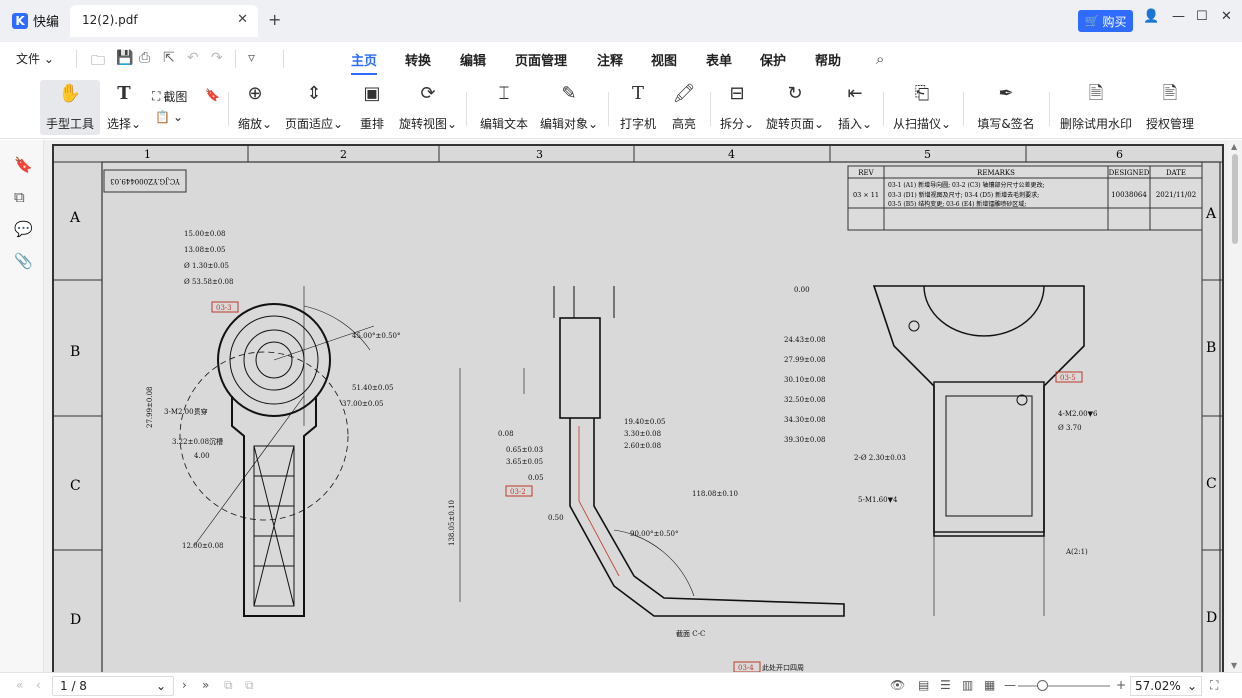 This screenshot has width=1242, height=698. What do you see at coordinates (1170, 107) in the screenshot?
I see `license-button: 🖹 授权管理` at bounding box center [1170, 107].